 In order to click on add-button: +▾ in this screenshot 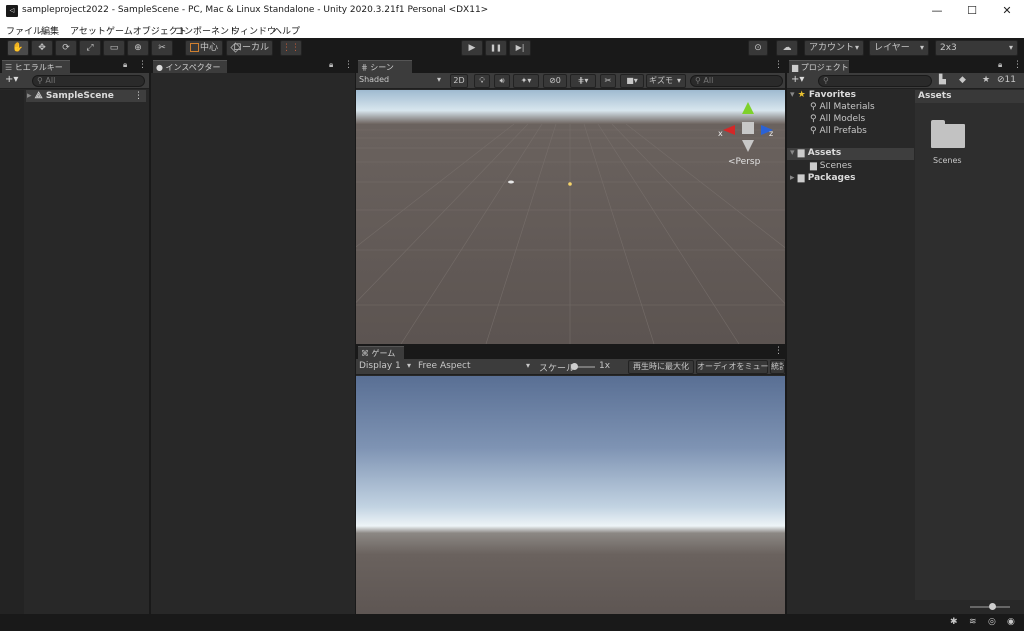, I will do `click(11, 79)`.